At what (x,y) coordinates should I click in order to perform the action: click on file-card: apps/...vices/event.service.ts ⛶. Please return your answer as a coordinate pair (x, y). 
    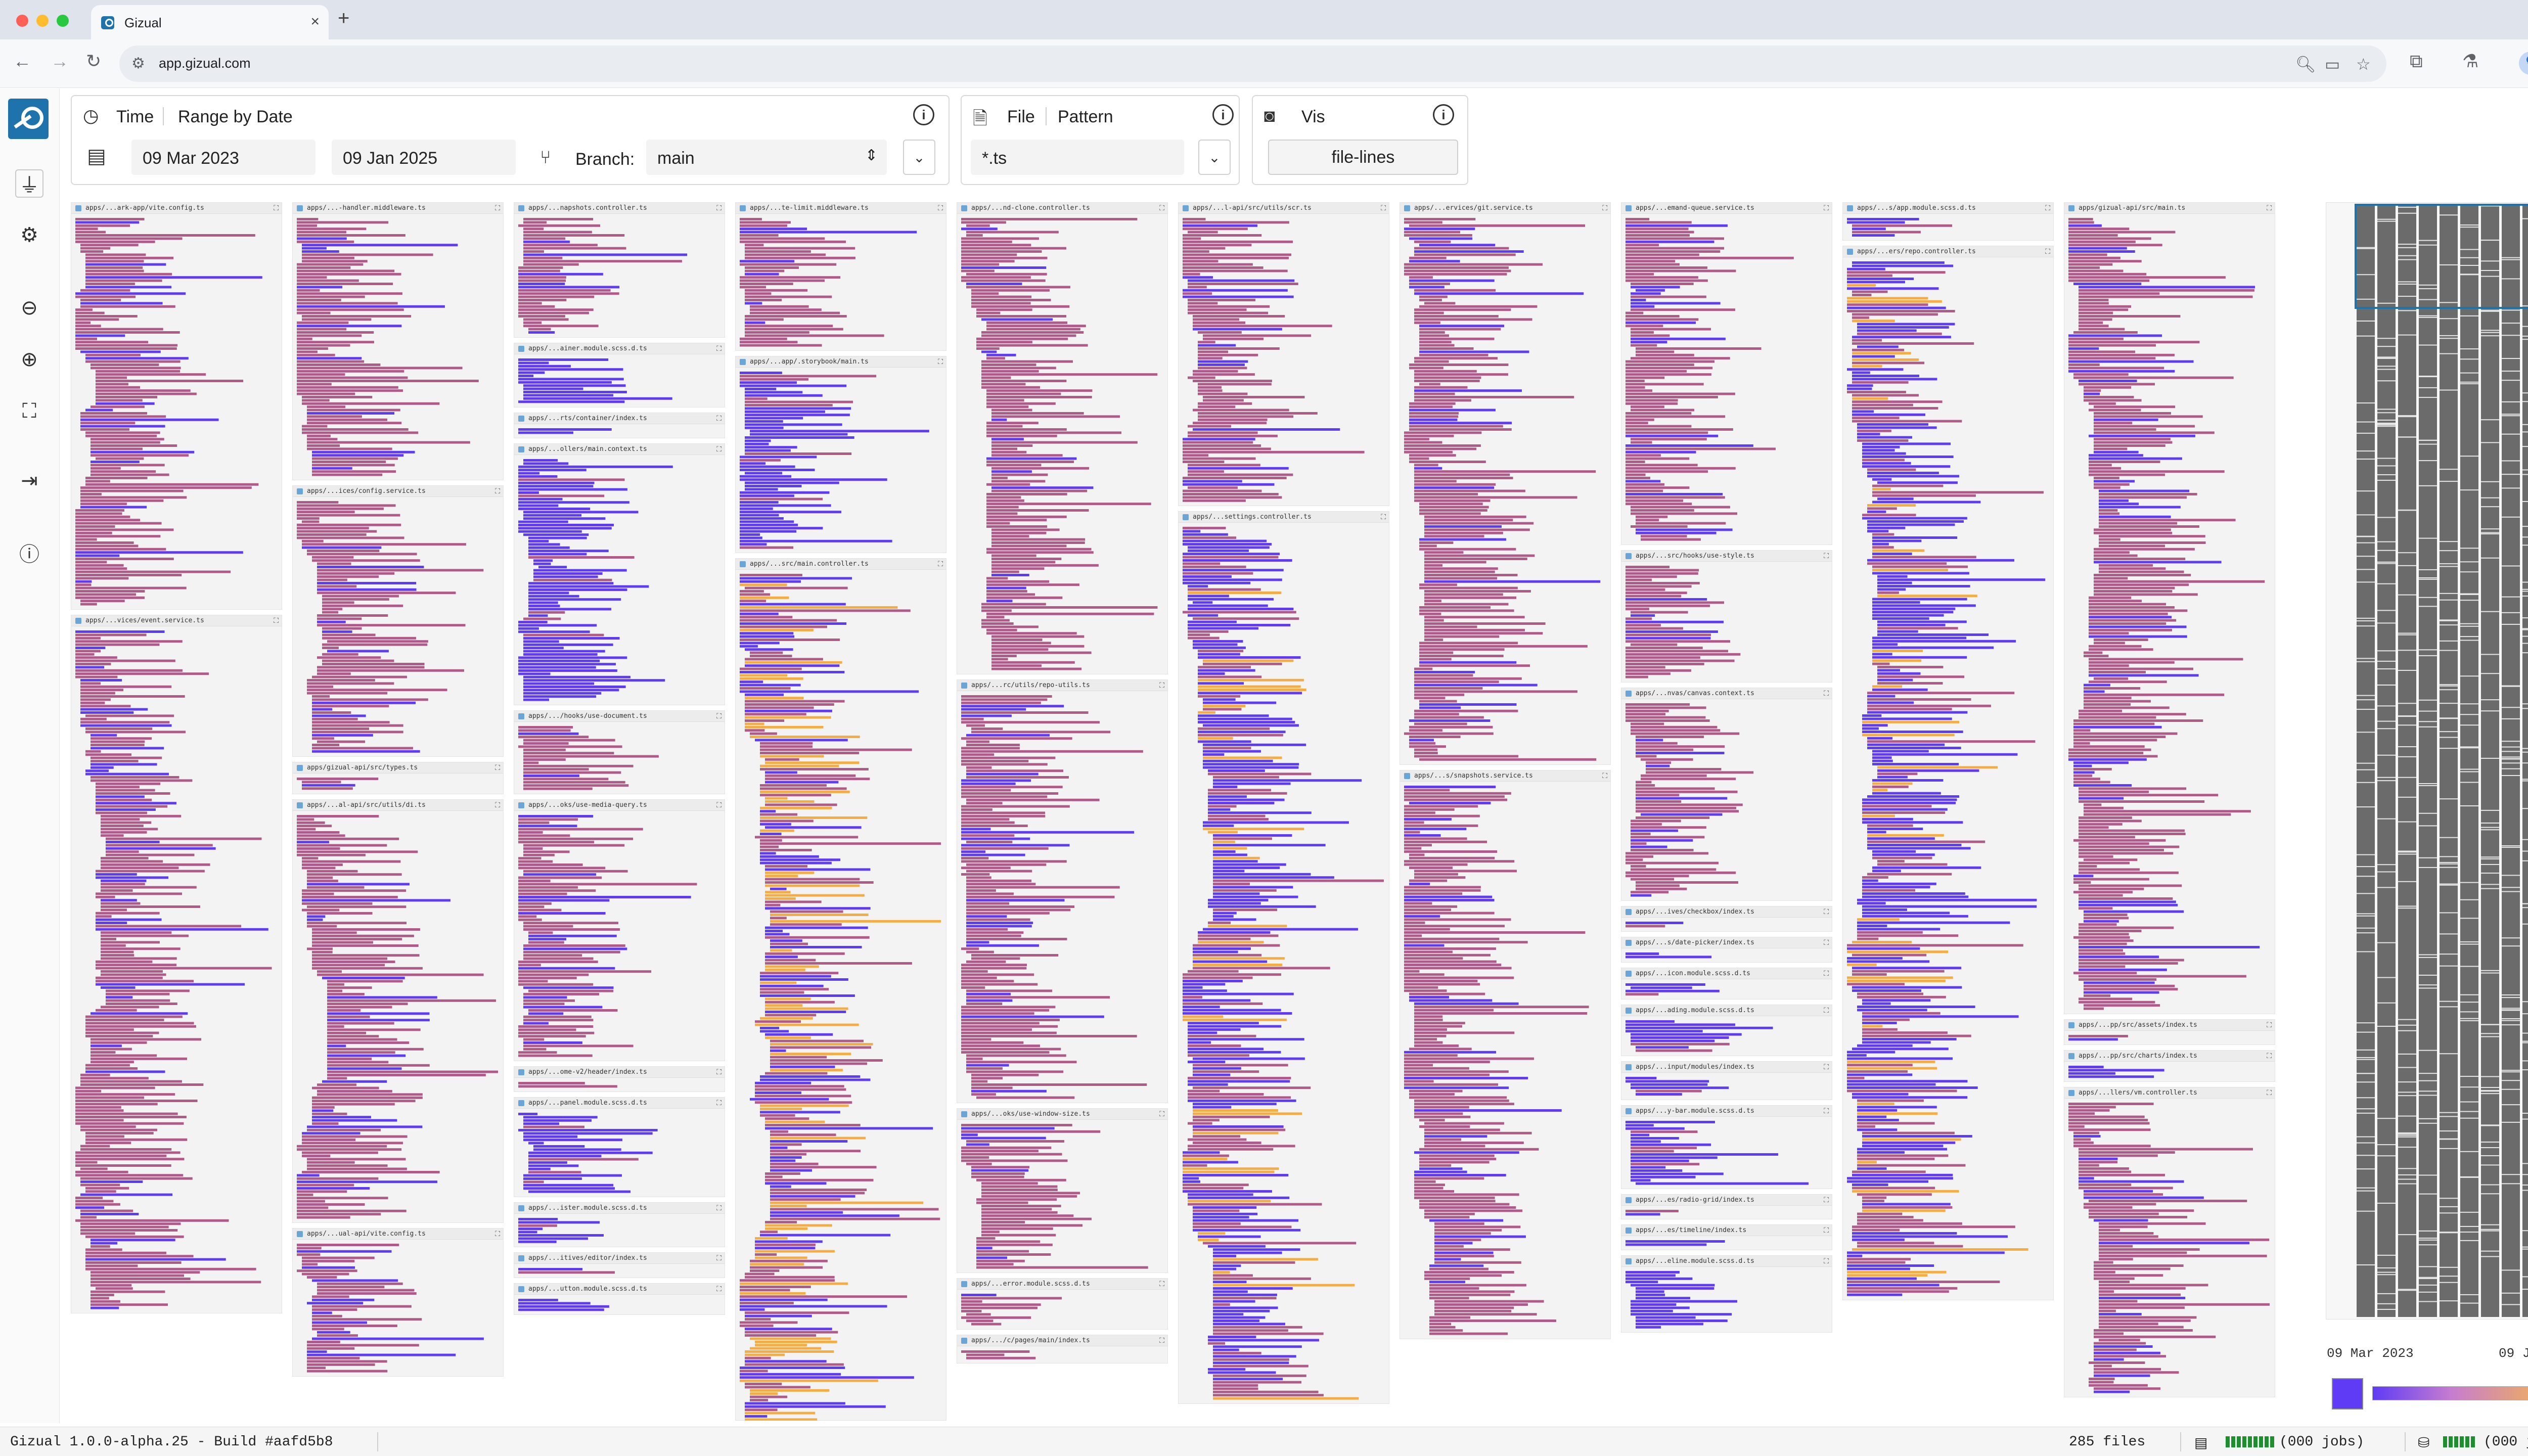
    Looking at the image, I should click on (177, 964).